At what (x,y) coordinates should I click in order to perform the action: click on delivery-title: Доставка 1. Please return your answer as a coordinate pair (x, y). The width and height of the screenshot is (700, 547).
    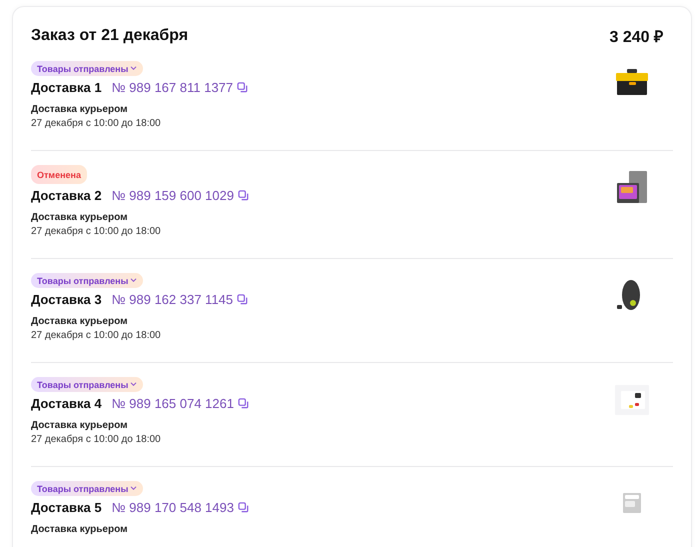
    Looking at the image, I should click on (66, 87).